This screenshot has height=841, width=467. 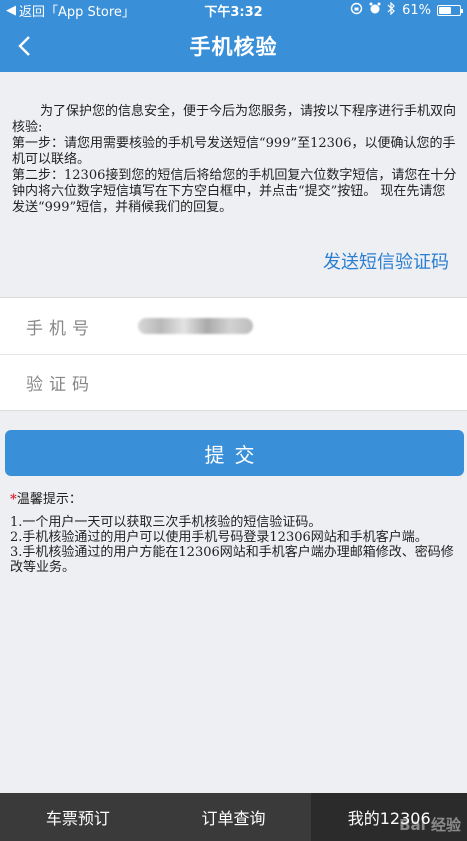 I want to click on code-row: 验证码, so click(x=233, y=382).